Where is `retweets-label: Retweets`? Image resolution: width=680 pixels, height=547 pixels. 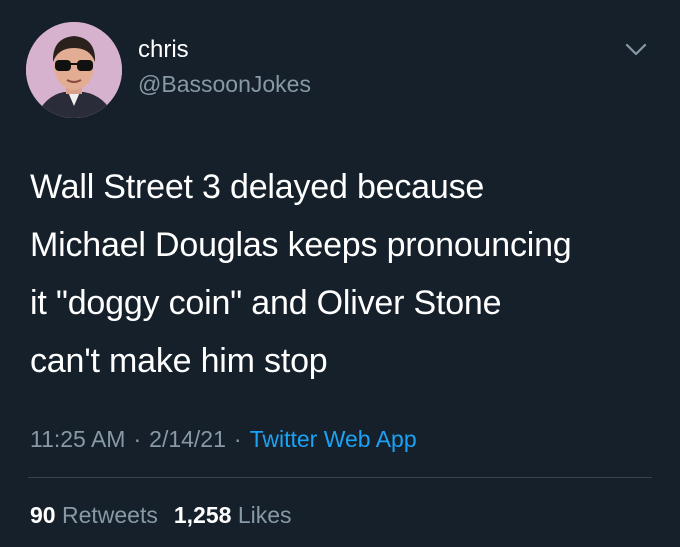
retweets-label: Retweets is located at coordinates (109, 515).